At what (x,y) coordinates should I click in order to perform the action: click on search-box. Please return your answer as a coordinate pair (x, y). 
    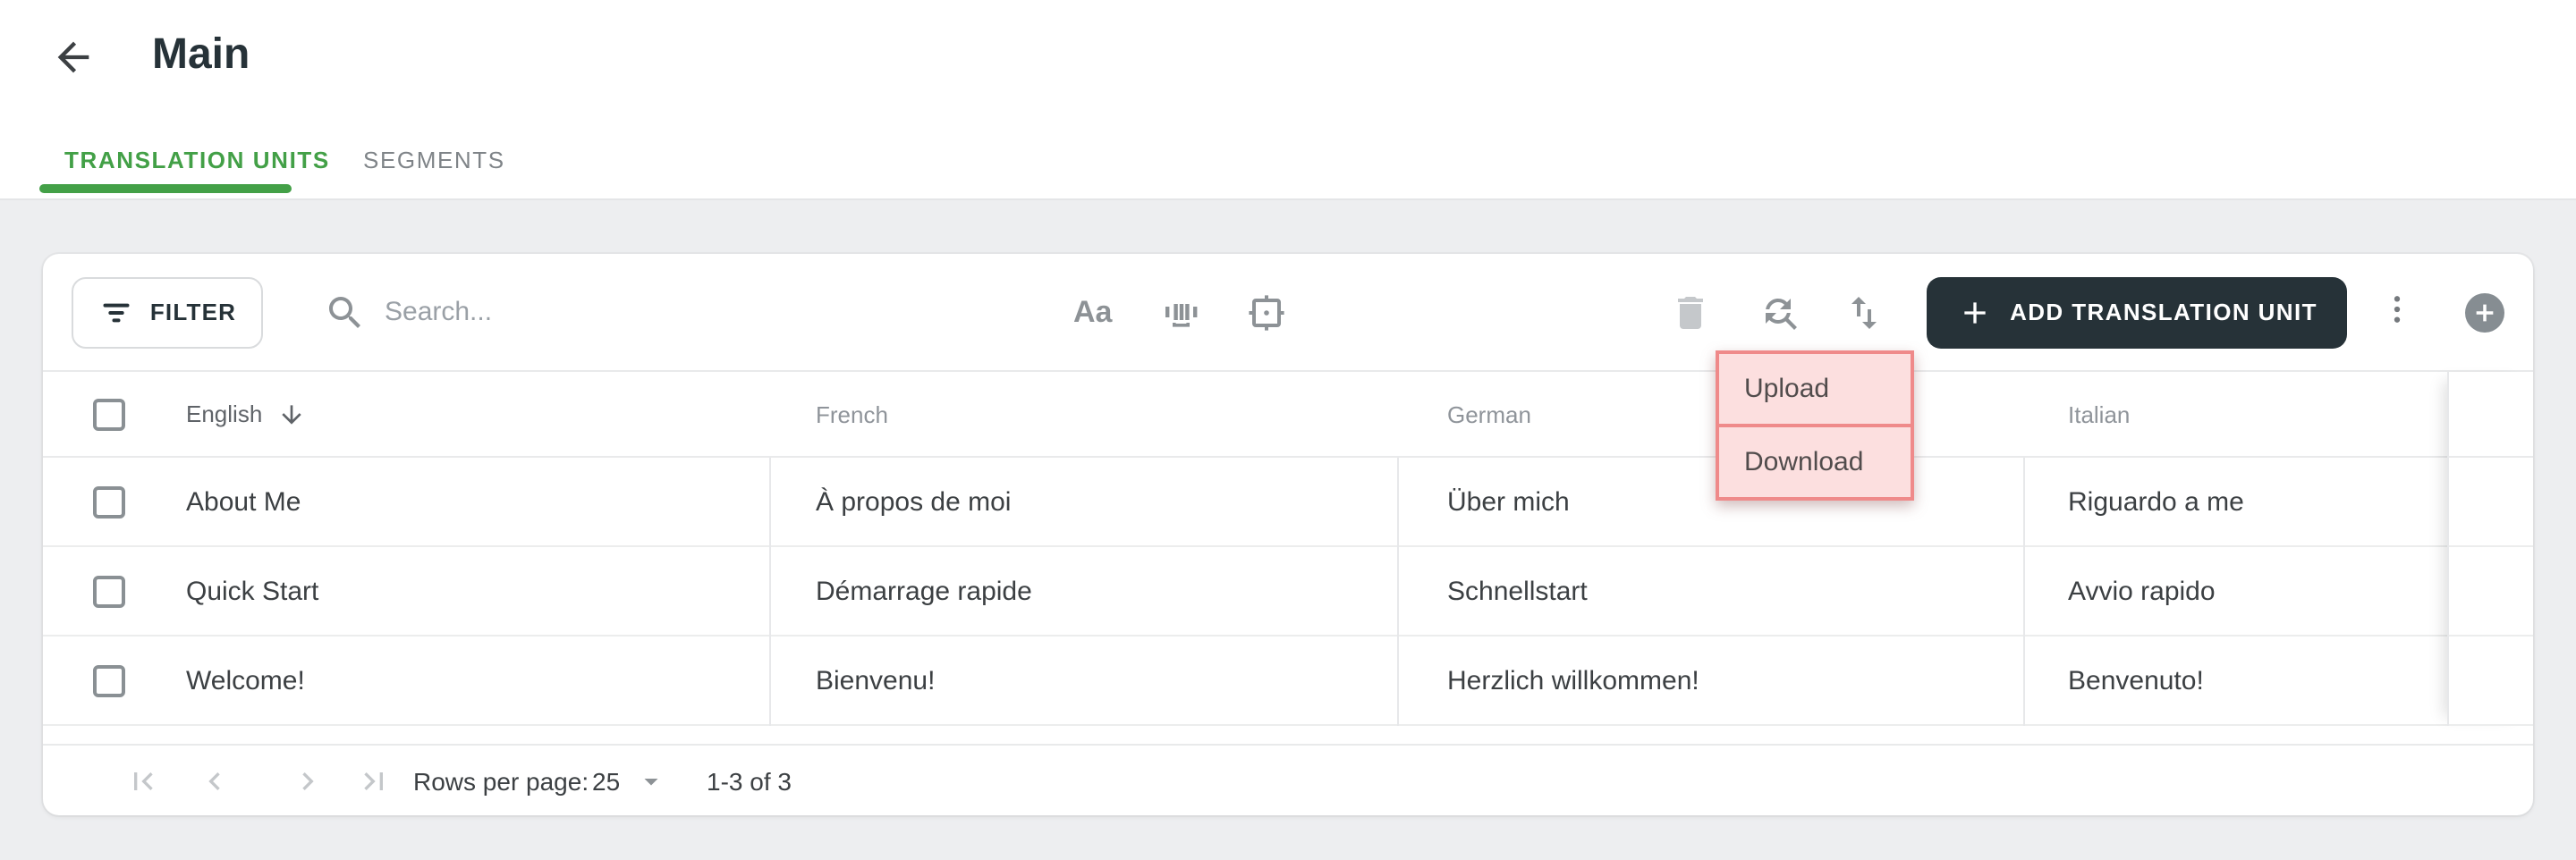
    Looking at the image, I should click on (619, 312).